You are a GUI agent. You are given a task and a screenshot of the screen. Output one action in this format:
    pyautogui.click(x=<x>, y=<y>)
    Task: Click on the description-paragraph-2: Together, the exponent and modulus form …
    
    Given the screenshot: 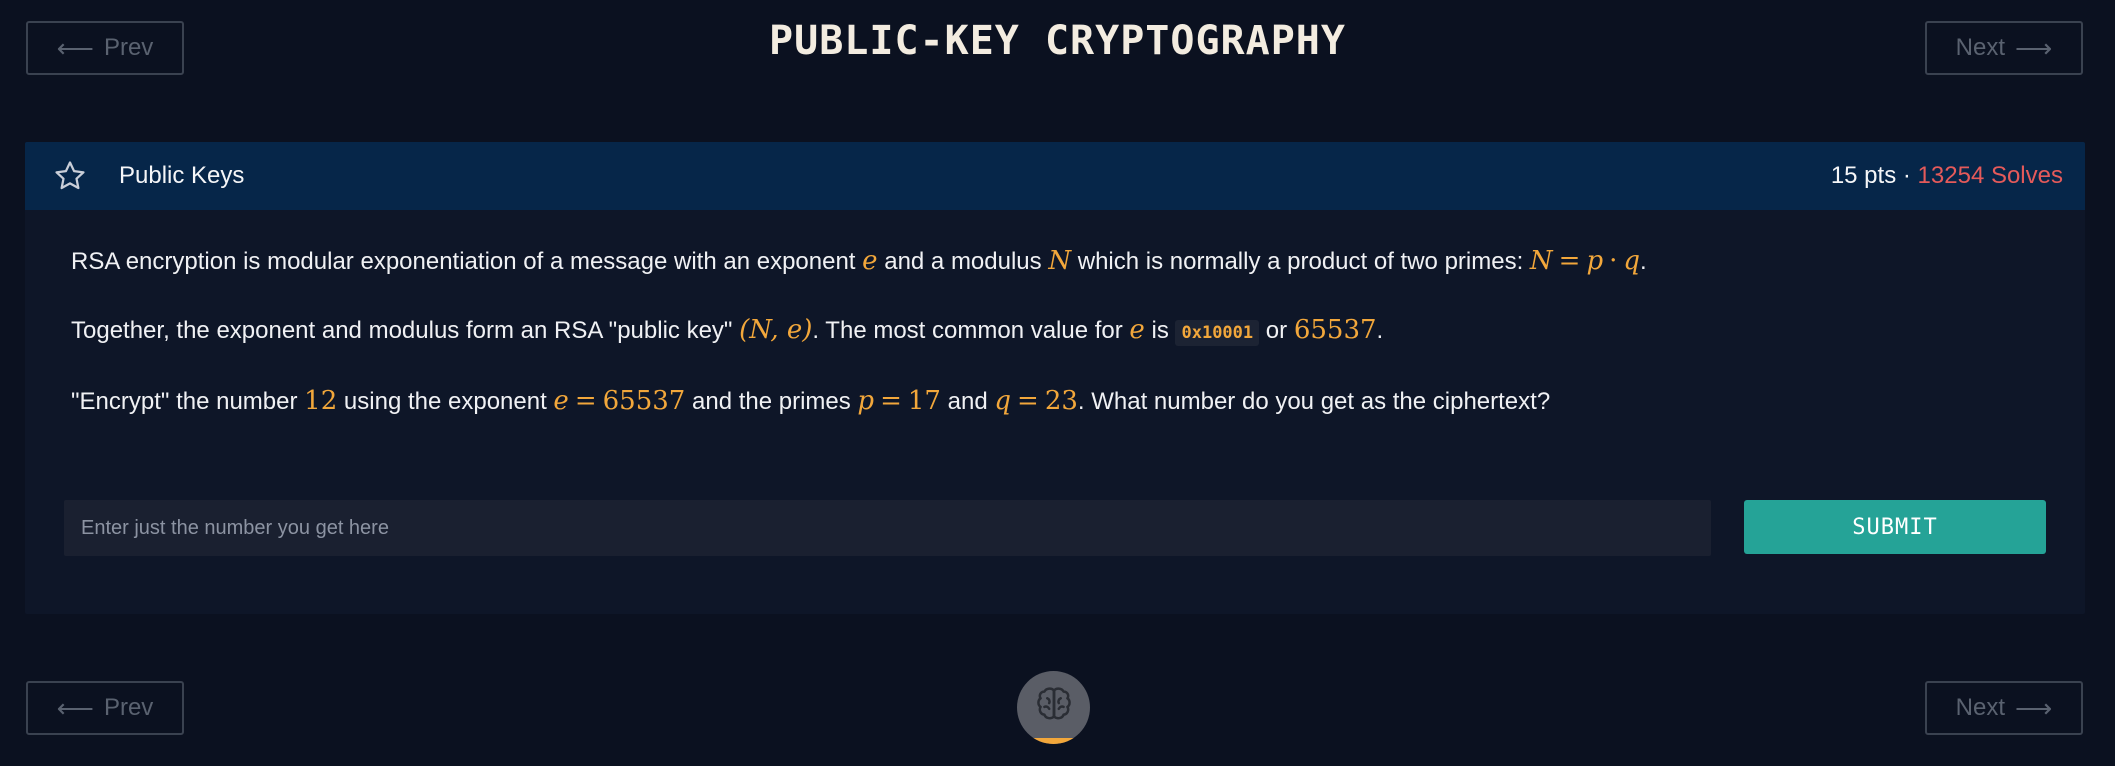 What is the action you would take?
    pyautogui.click(x=1055, y=331)
    